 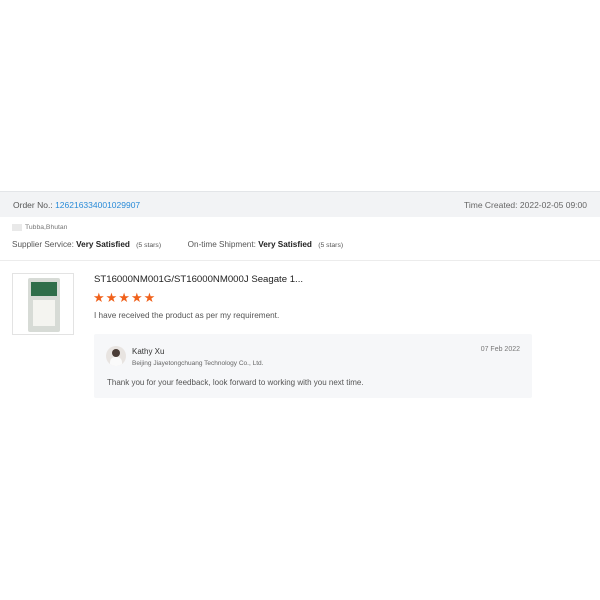 I want to click on avatar, so click(x=116, y=356).